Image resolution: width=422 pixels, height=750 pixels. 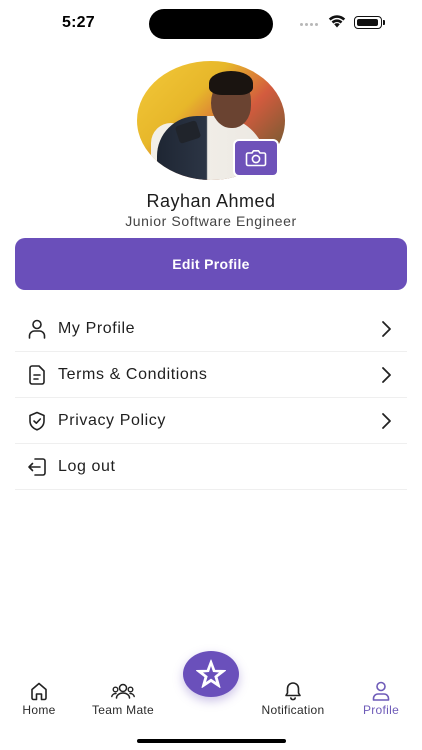 I want to click on home-icon, so click(x=39, y=691).